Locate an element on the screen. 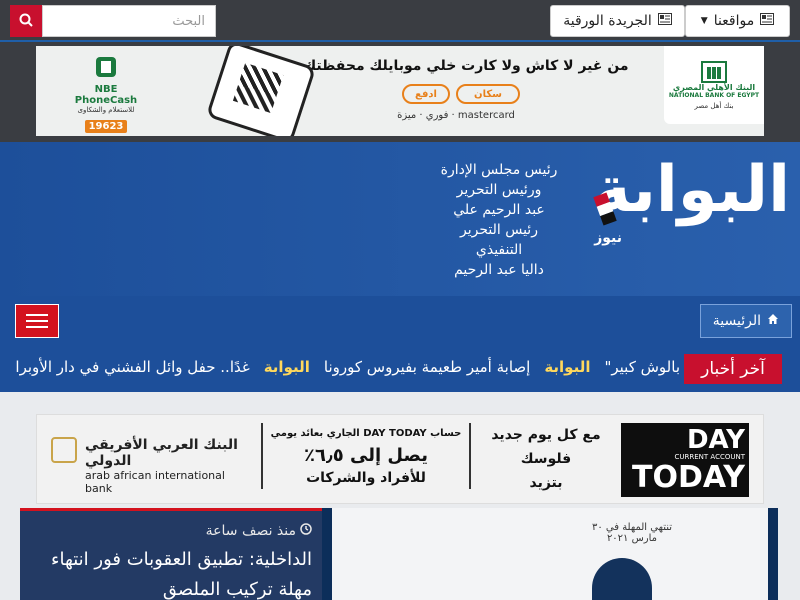  phonecash-name: NBE PhoneCash is located at coordinates (106, 95).